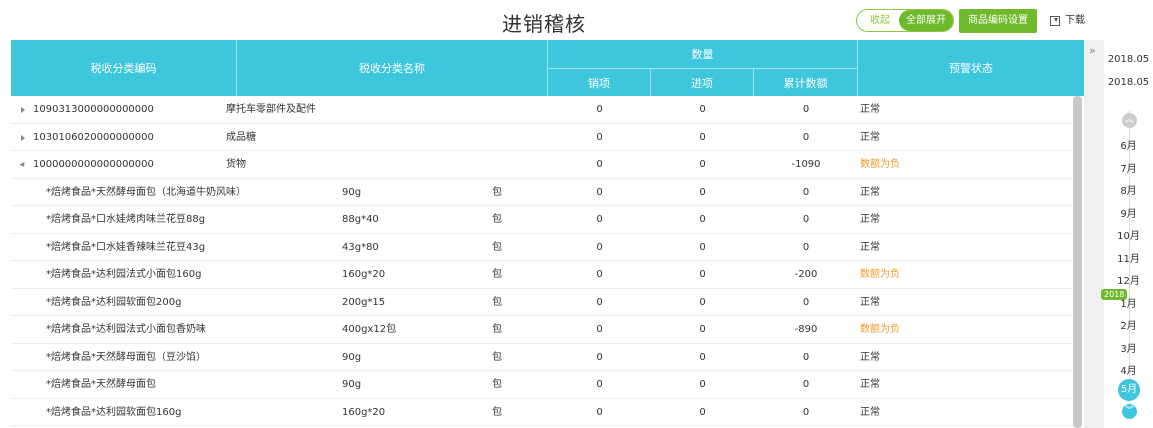  I want to click on tax-name-cell: 货物, so click(236, 164).